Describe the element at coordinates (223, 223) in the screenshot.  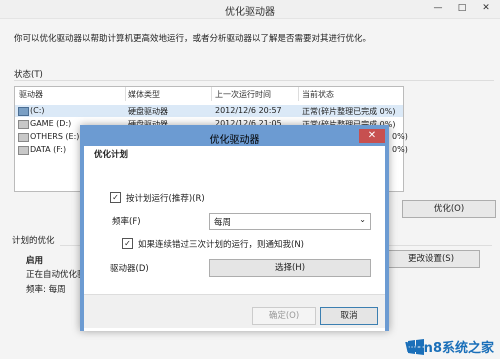
I see `frequency-value: 每周` at that location.